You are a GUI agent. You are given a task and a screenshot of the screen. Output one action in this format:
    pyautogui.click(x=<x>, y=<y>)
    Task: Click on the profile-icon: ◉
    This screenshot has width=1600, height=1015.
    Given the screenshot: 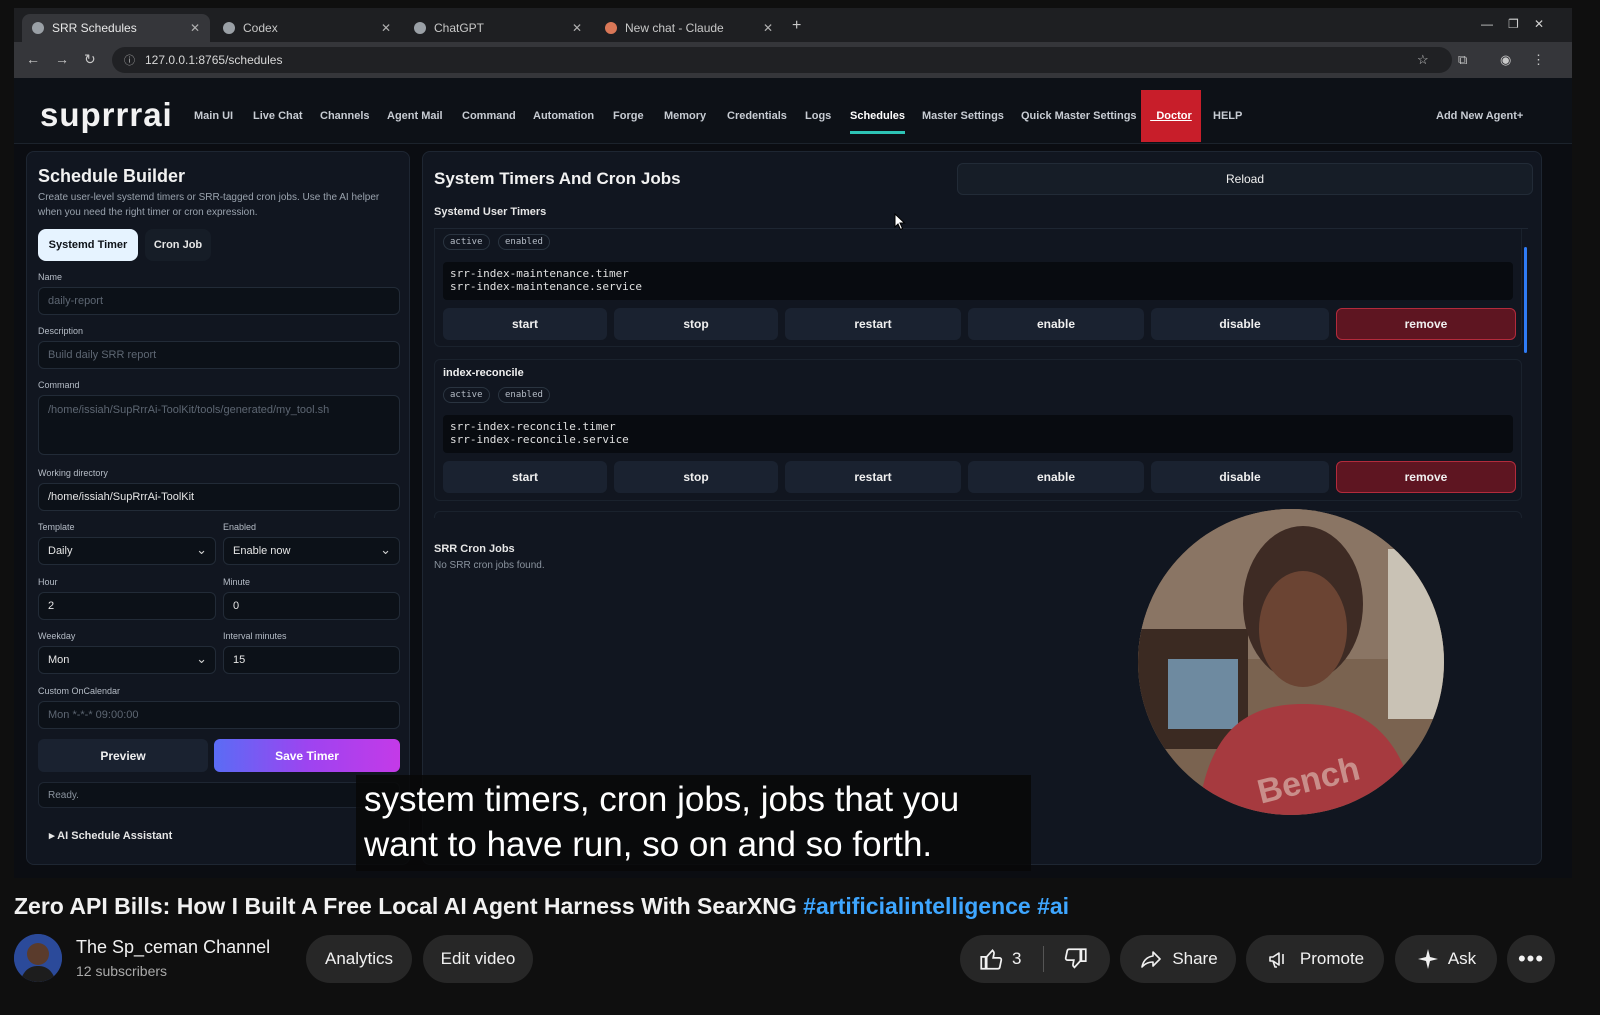 What is the action you would take?
    pyautogui.click(x=1505, y=60)
    